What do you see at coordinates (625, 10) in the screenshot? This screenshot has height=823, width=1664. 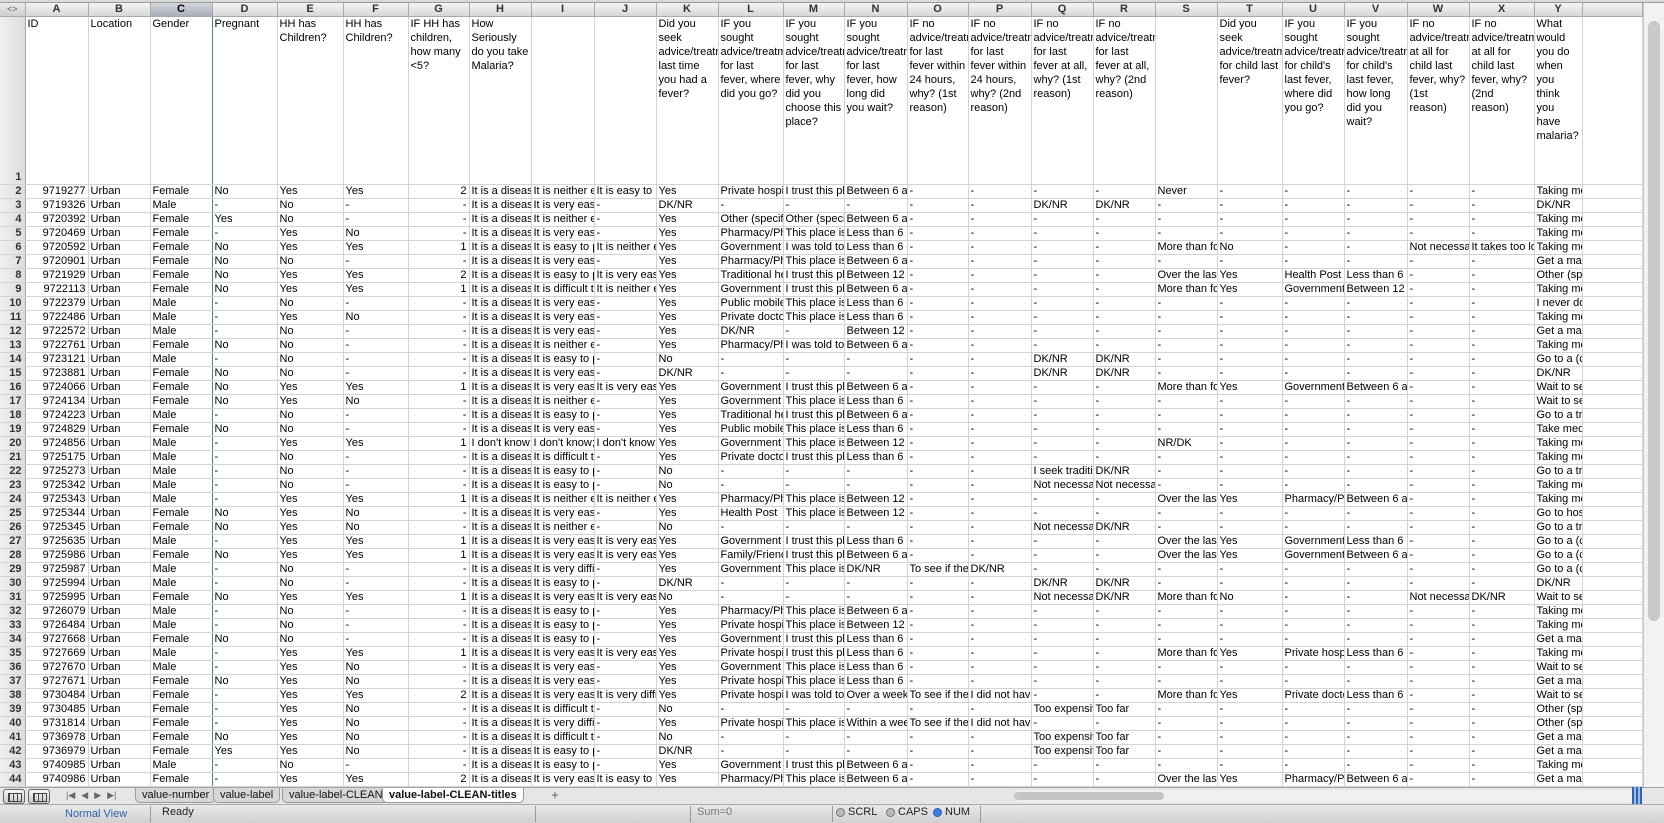 I see `column-header-j: J` at bounding box center [625, 10].